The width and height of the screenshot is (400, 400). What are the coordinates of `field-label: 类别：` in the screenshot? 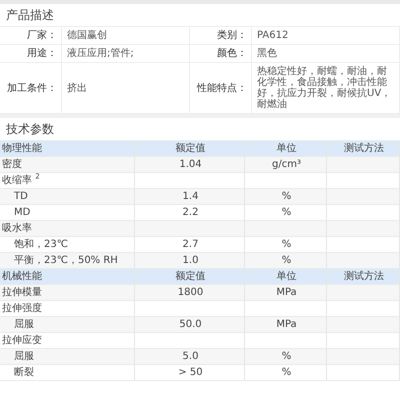 It's located at (221, 35).